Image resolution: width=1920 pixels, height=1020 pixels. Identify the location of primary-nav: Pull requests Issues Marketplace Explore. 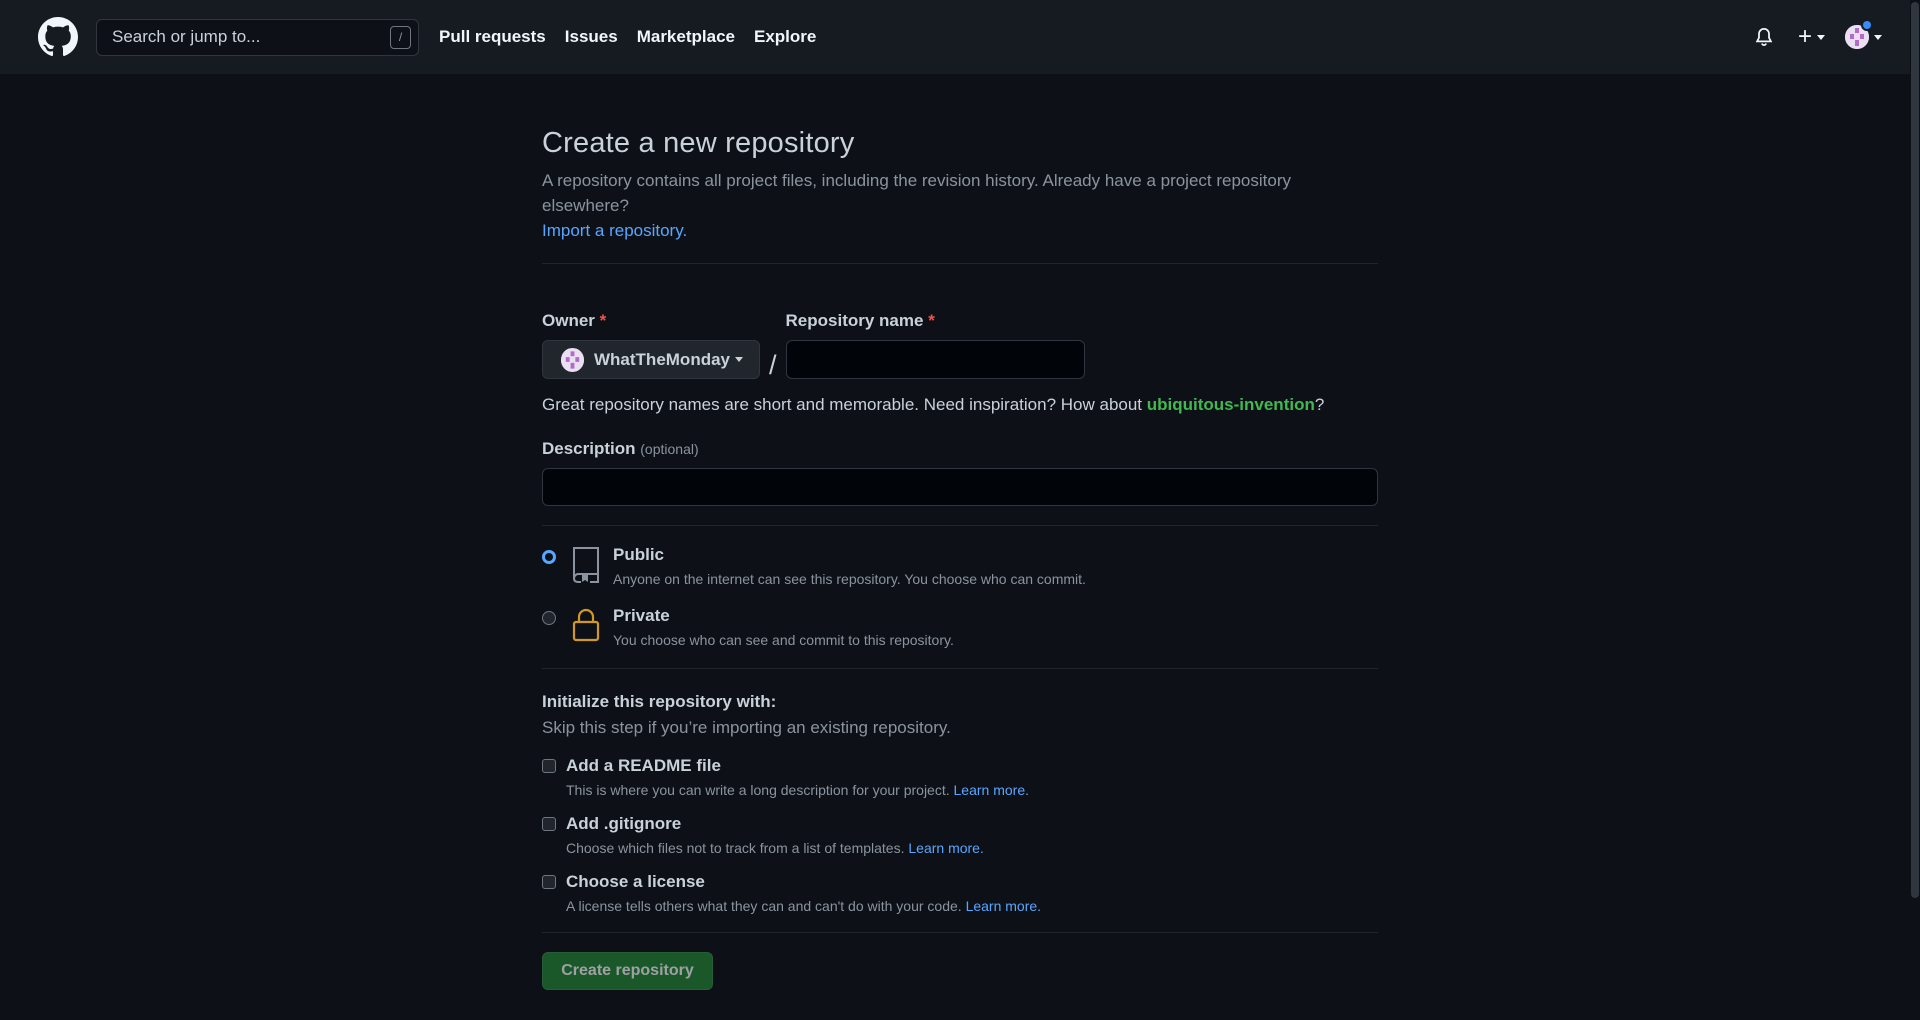
(637, 37).